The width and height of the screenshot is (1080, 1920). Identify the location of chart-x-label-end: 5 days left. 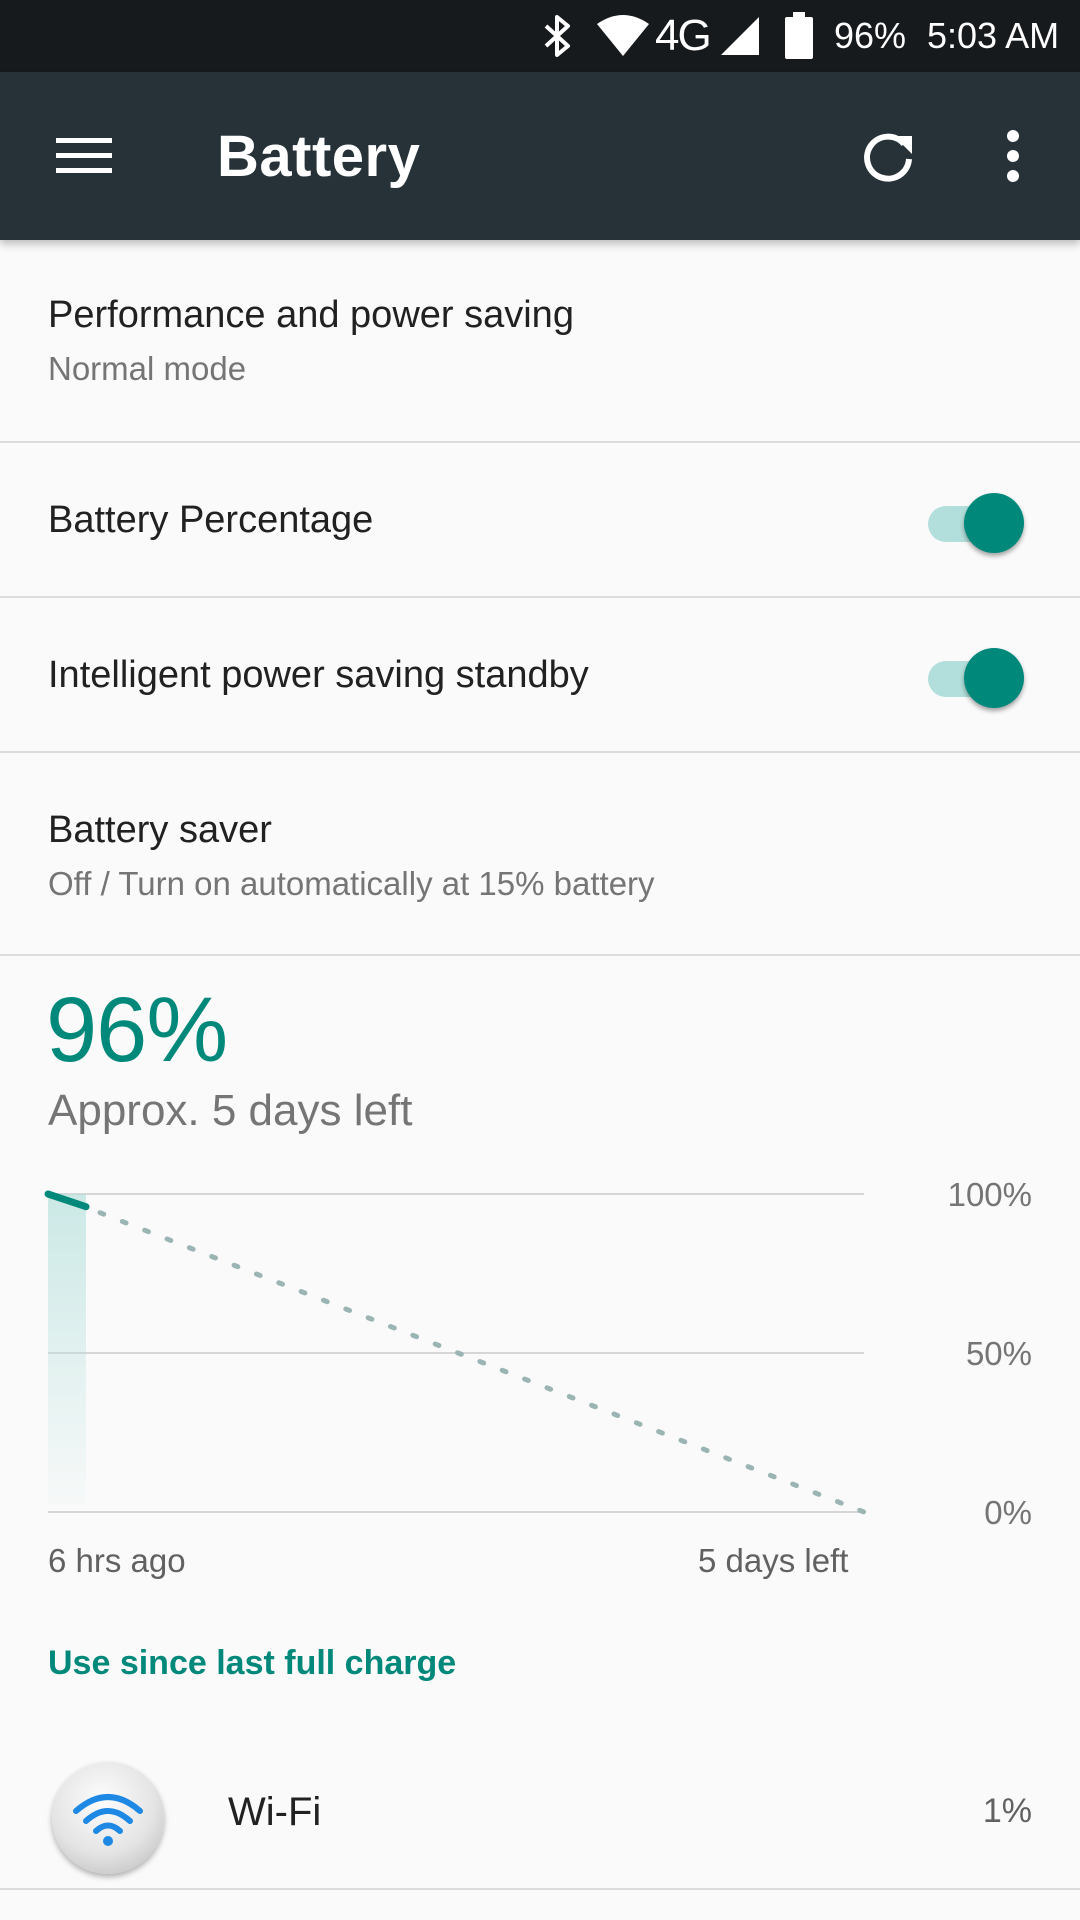
(773, 1560).